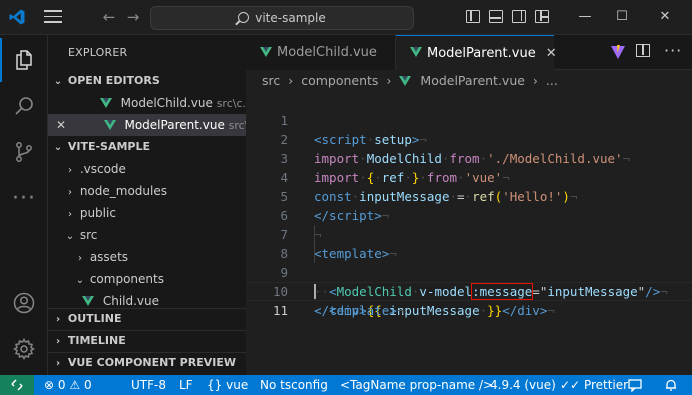 Image resolution: width=692 pixels, height=395 pixels. I want to click on code-line-current: 11, so click(469, 300).